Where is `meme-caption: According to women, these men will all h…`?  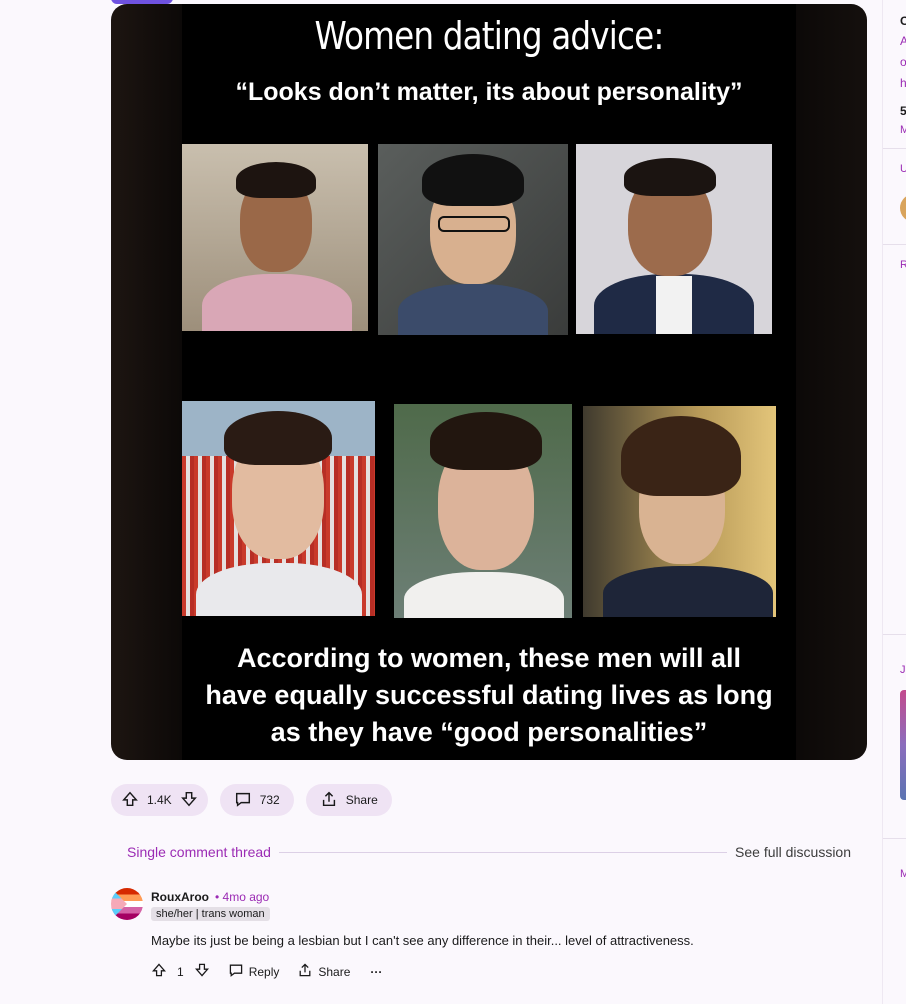
meme-caption: According to women, these men will all h… is located at coordinates (489, 695).